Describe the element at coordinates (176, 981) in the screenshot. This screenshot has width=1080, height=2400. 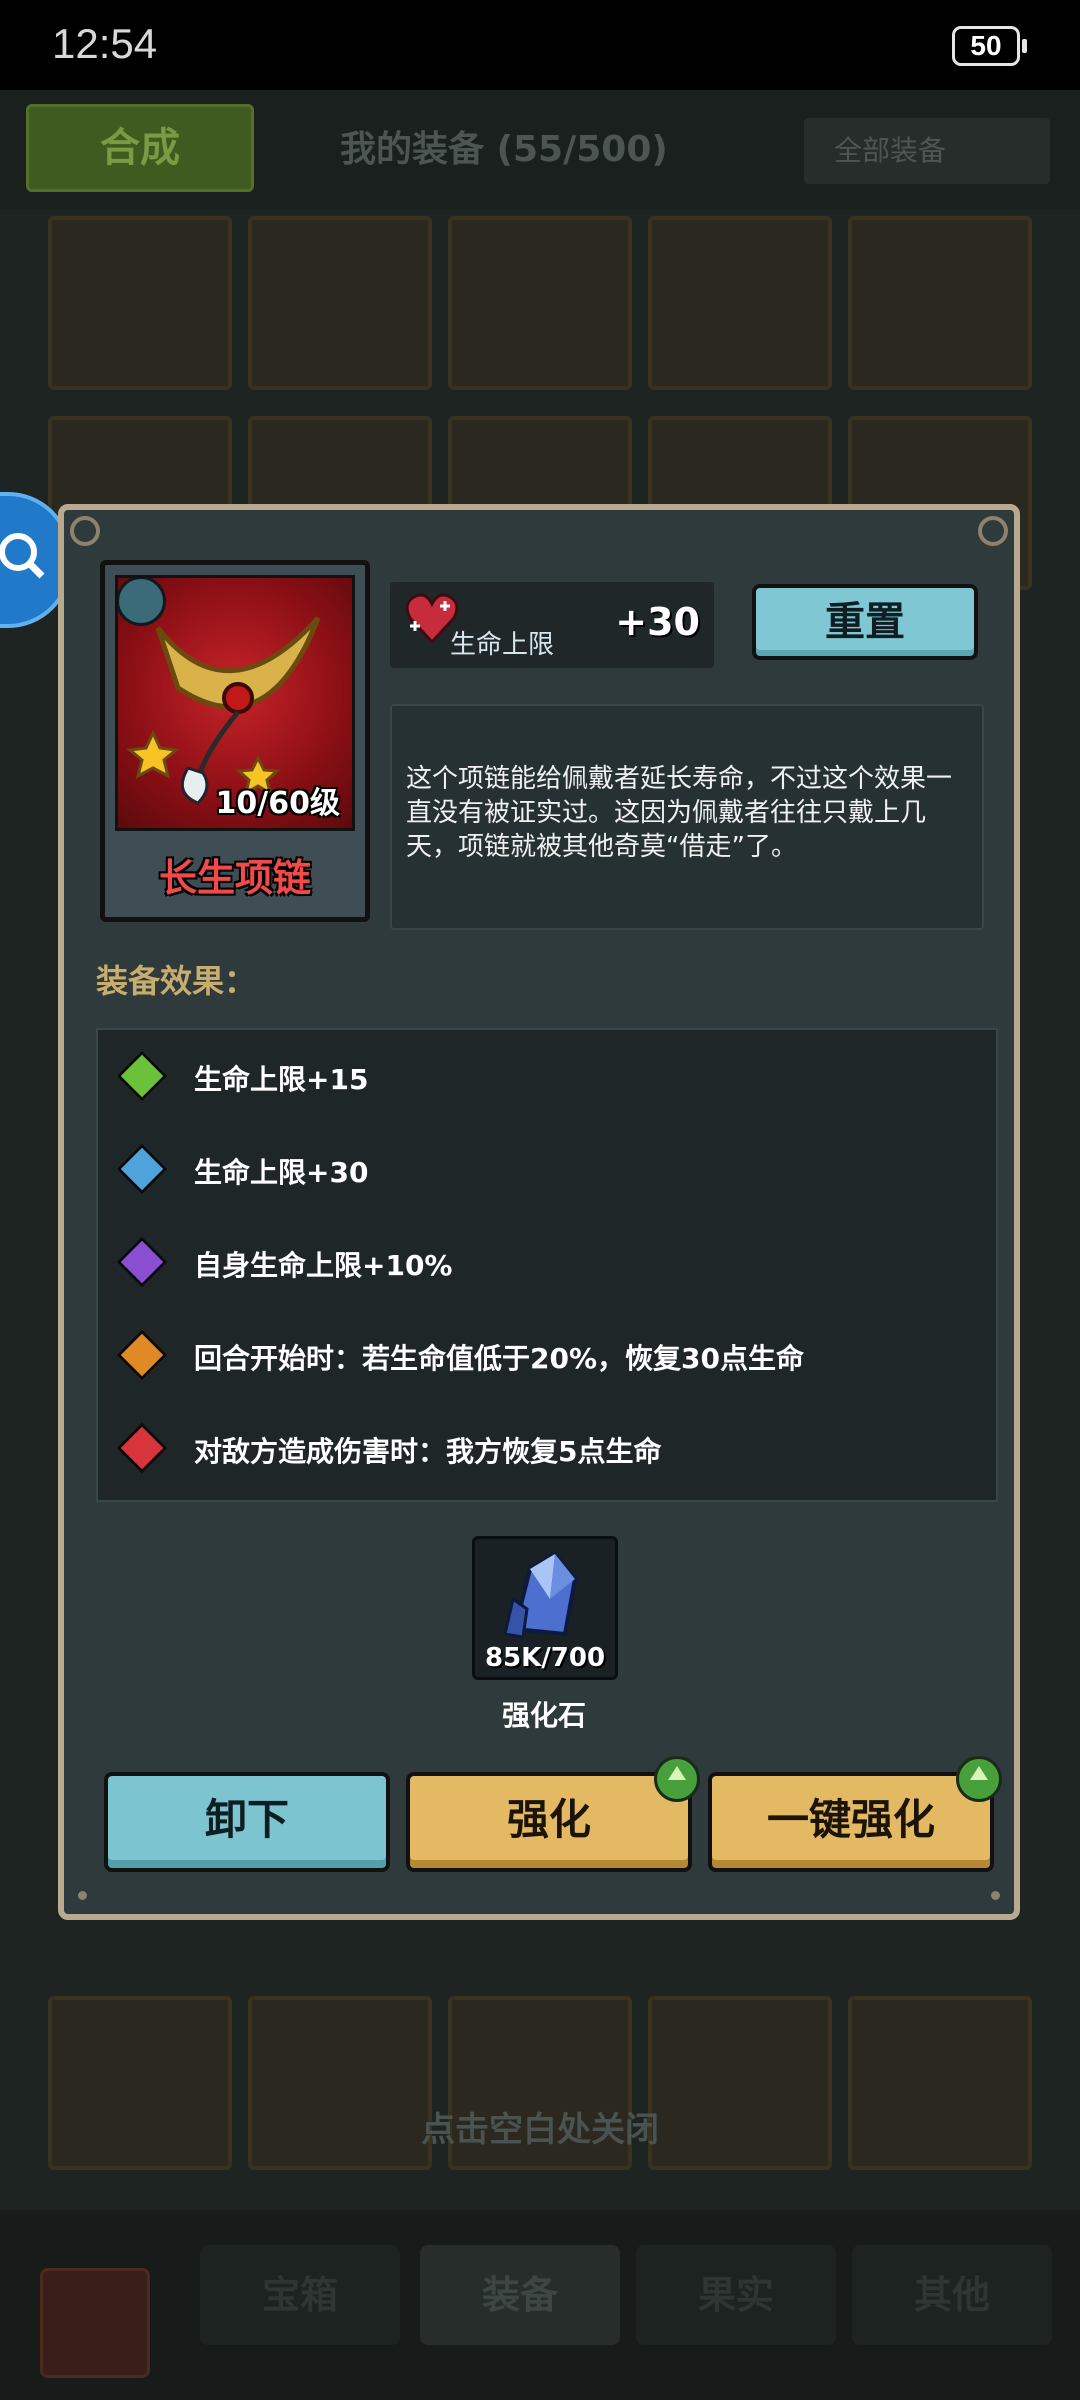
I see `effects-title: 装备效果：` at that location.